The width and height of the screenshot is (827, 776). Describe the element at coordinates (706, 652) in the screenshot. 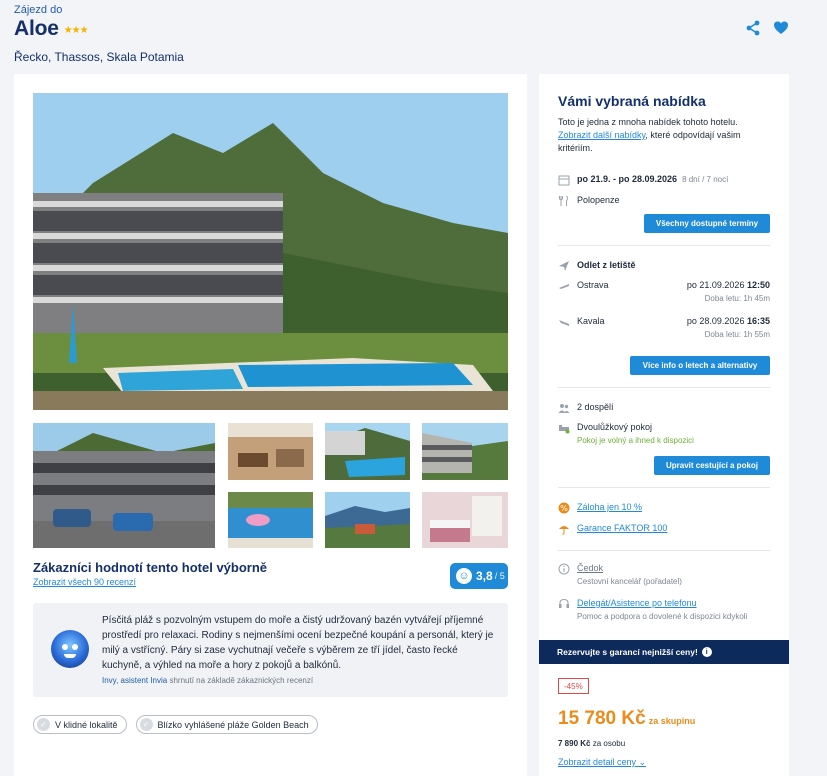

I see `info-icon: i` at that location.